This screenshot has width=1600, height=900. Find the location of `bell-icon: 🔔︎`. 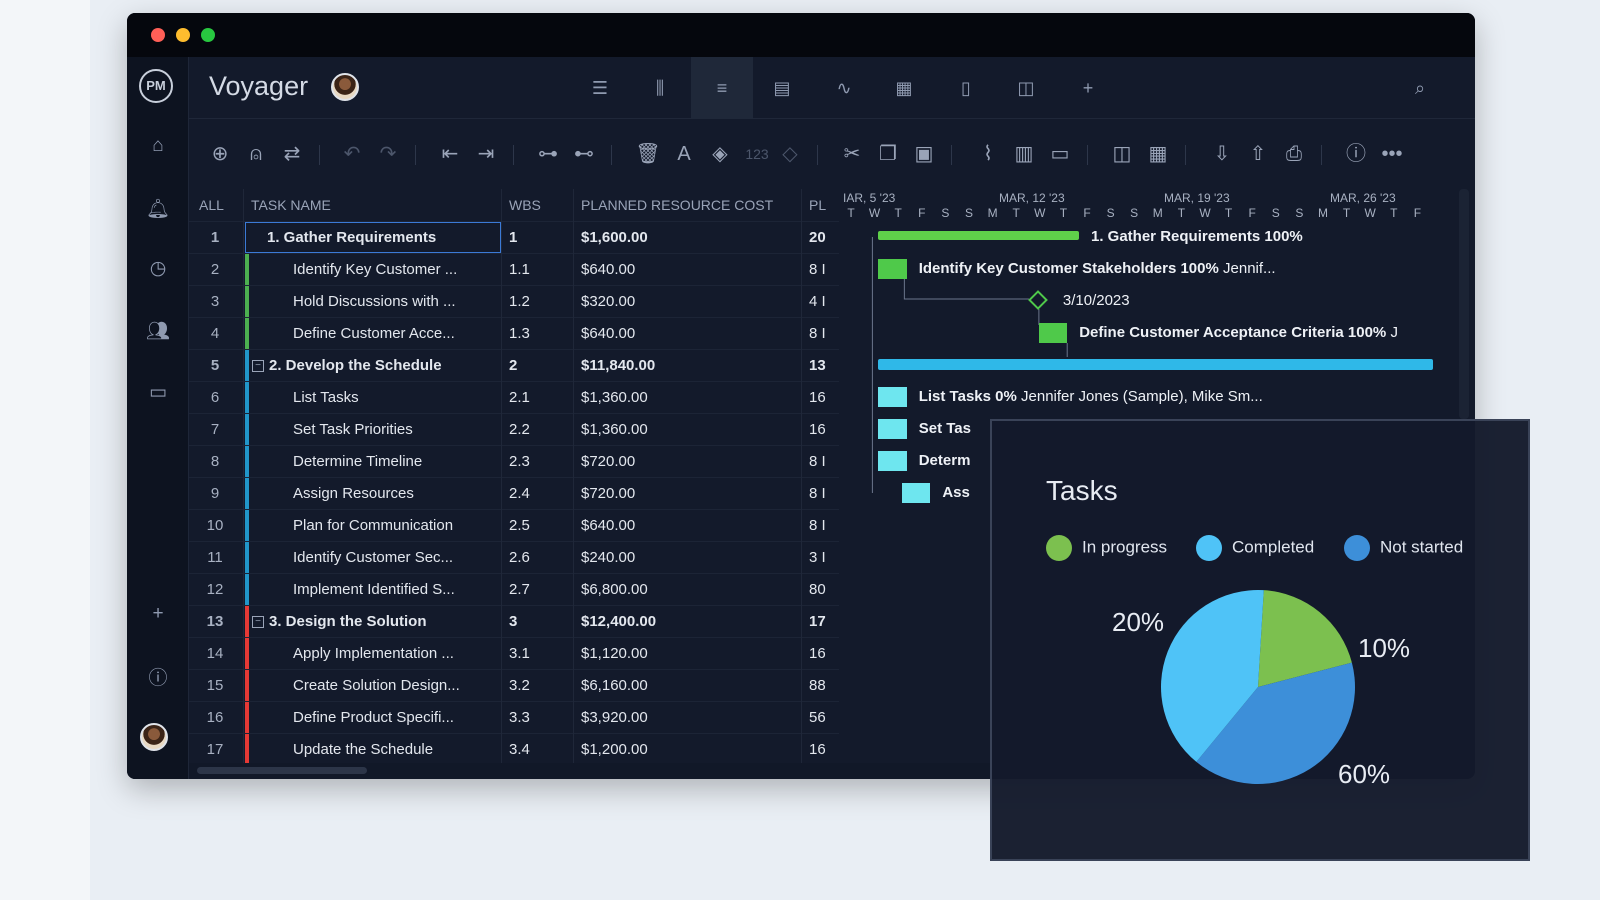

bell-icon: 🔔︎ is located at coordinates (158, 209).